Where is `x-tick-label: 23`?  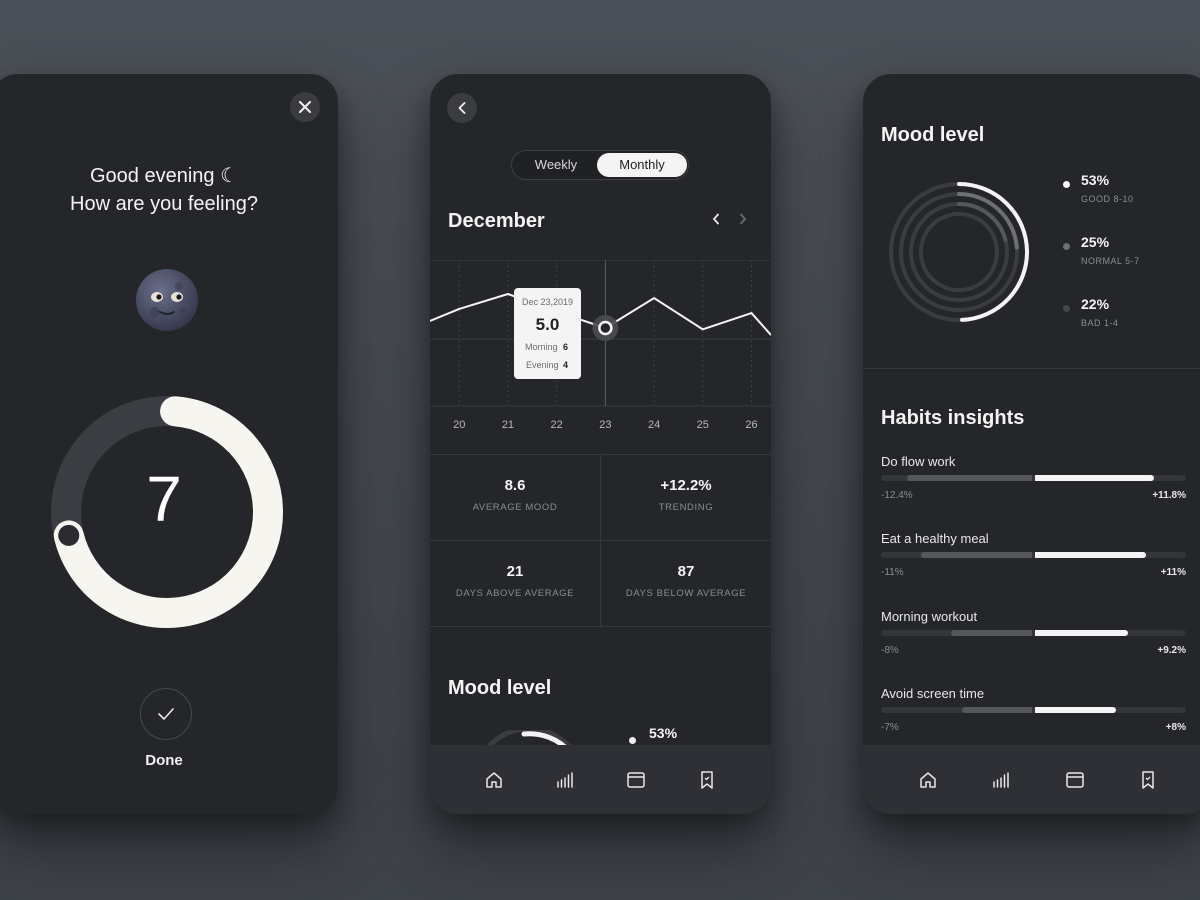 x-tick-label: 23 is located at coordinates (605, 425).